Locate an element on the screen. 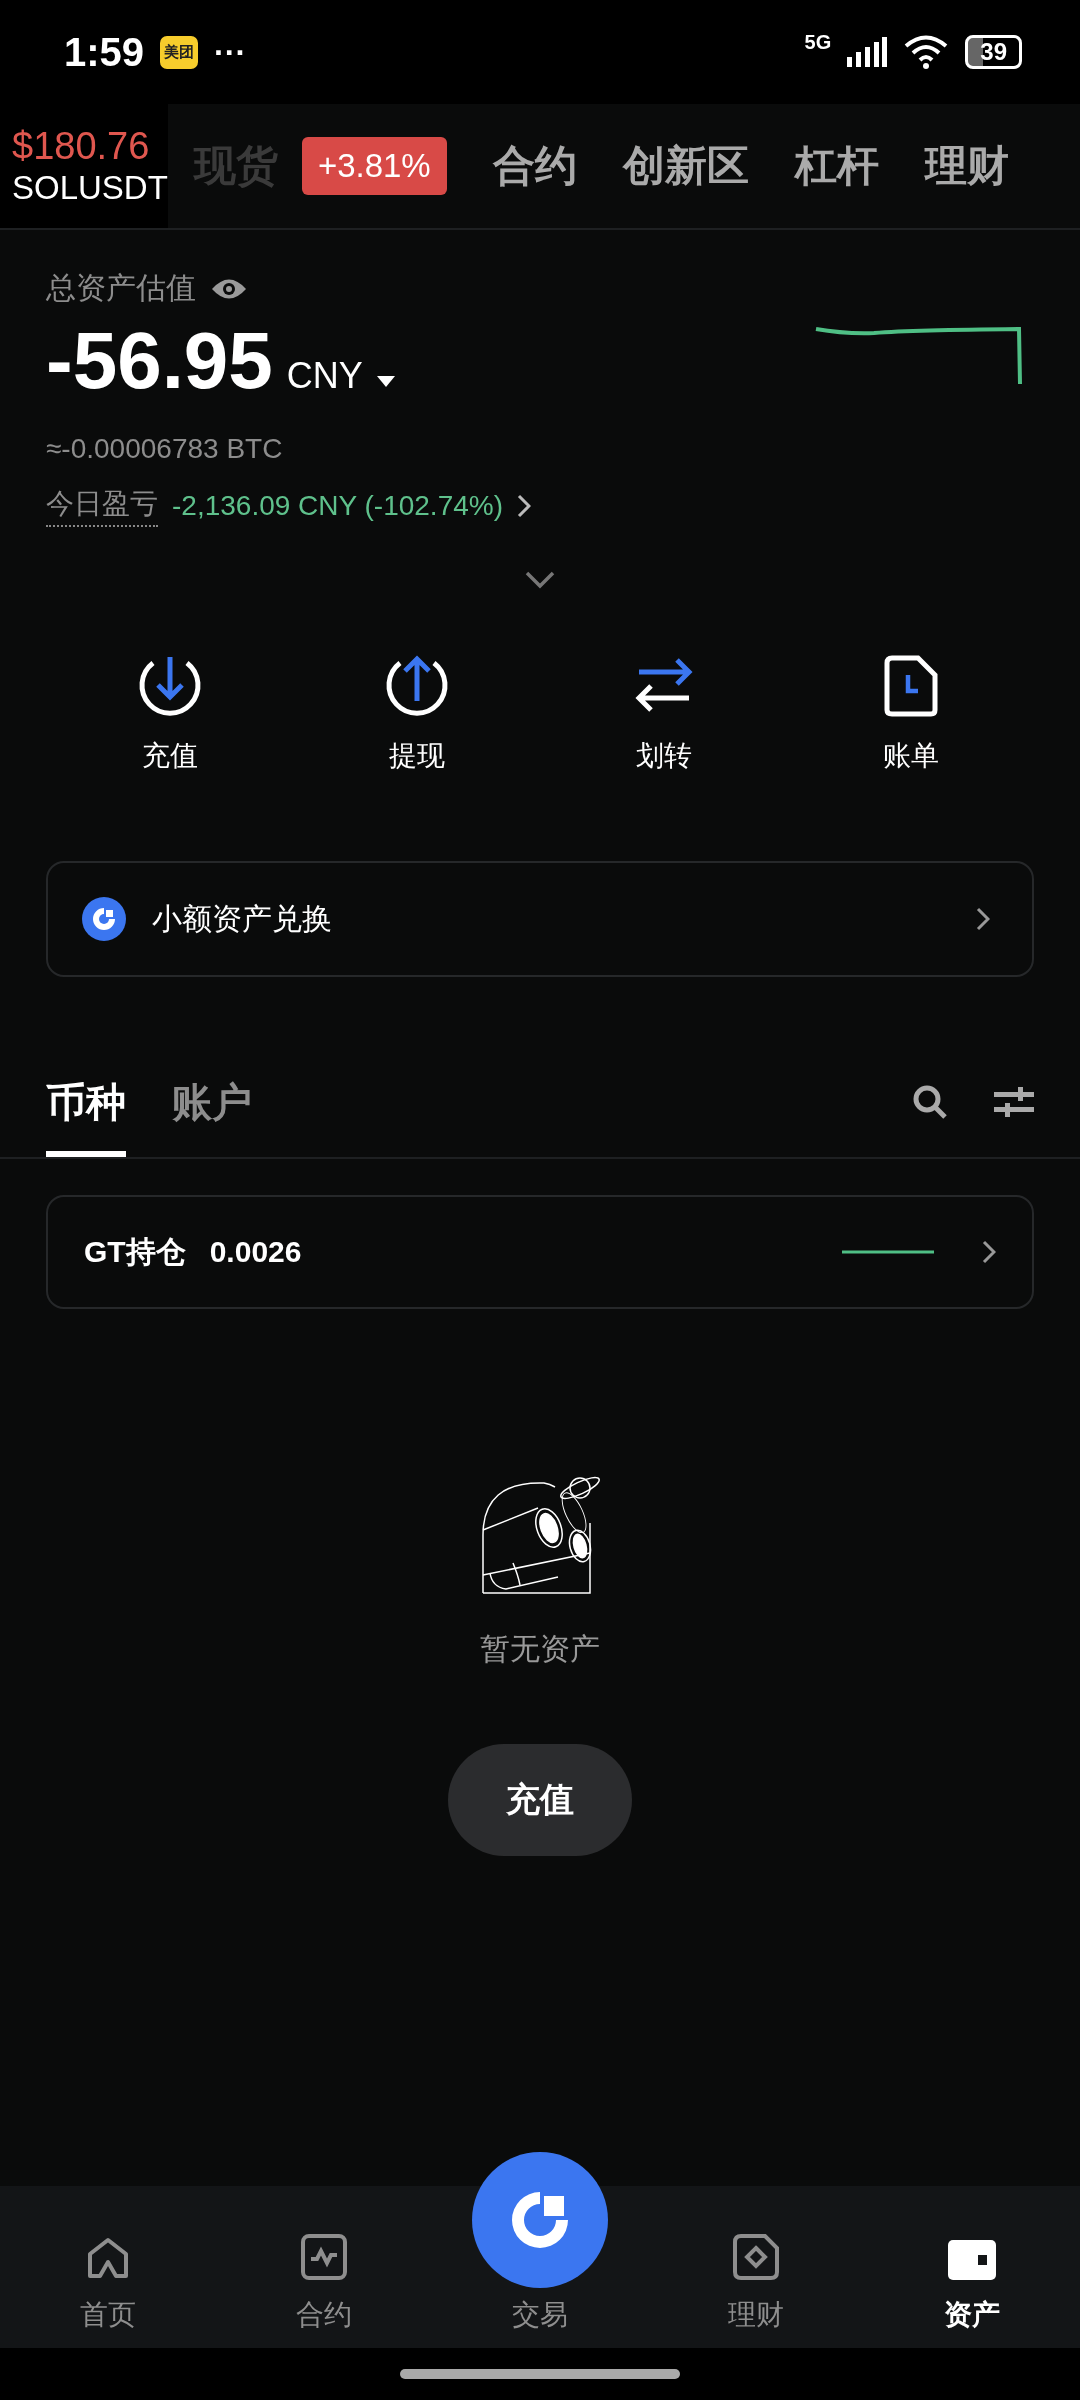 This screenshot has width=1080, height=2400. promo-label: 小额资产兑换 is located at coordinates (242, 918).